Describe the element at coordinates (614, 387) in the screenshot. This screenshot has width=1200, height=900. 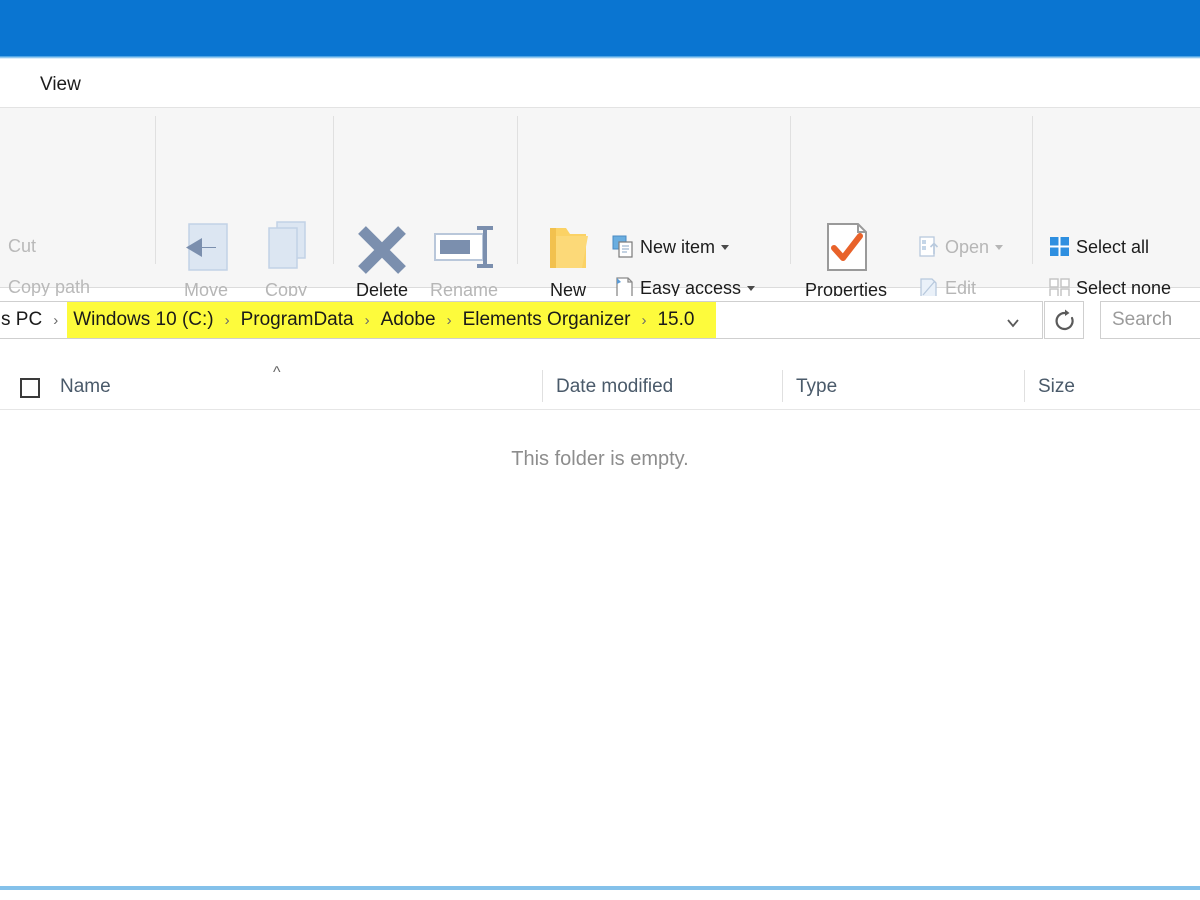
I see `column-header-date-modified: Date modified` at that location.